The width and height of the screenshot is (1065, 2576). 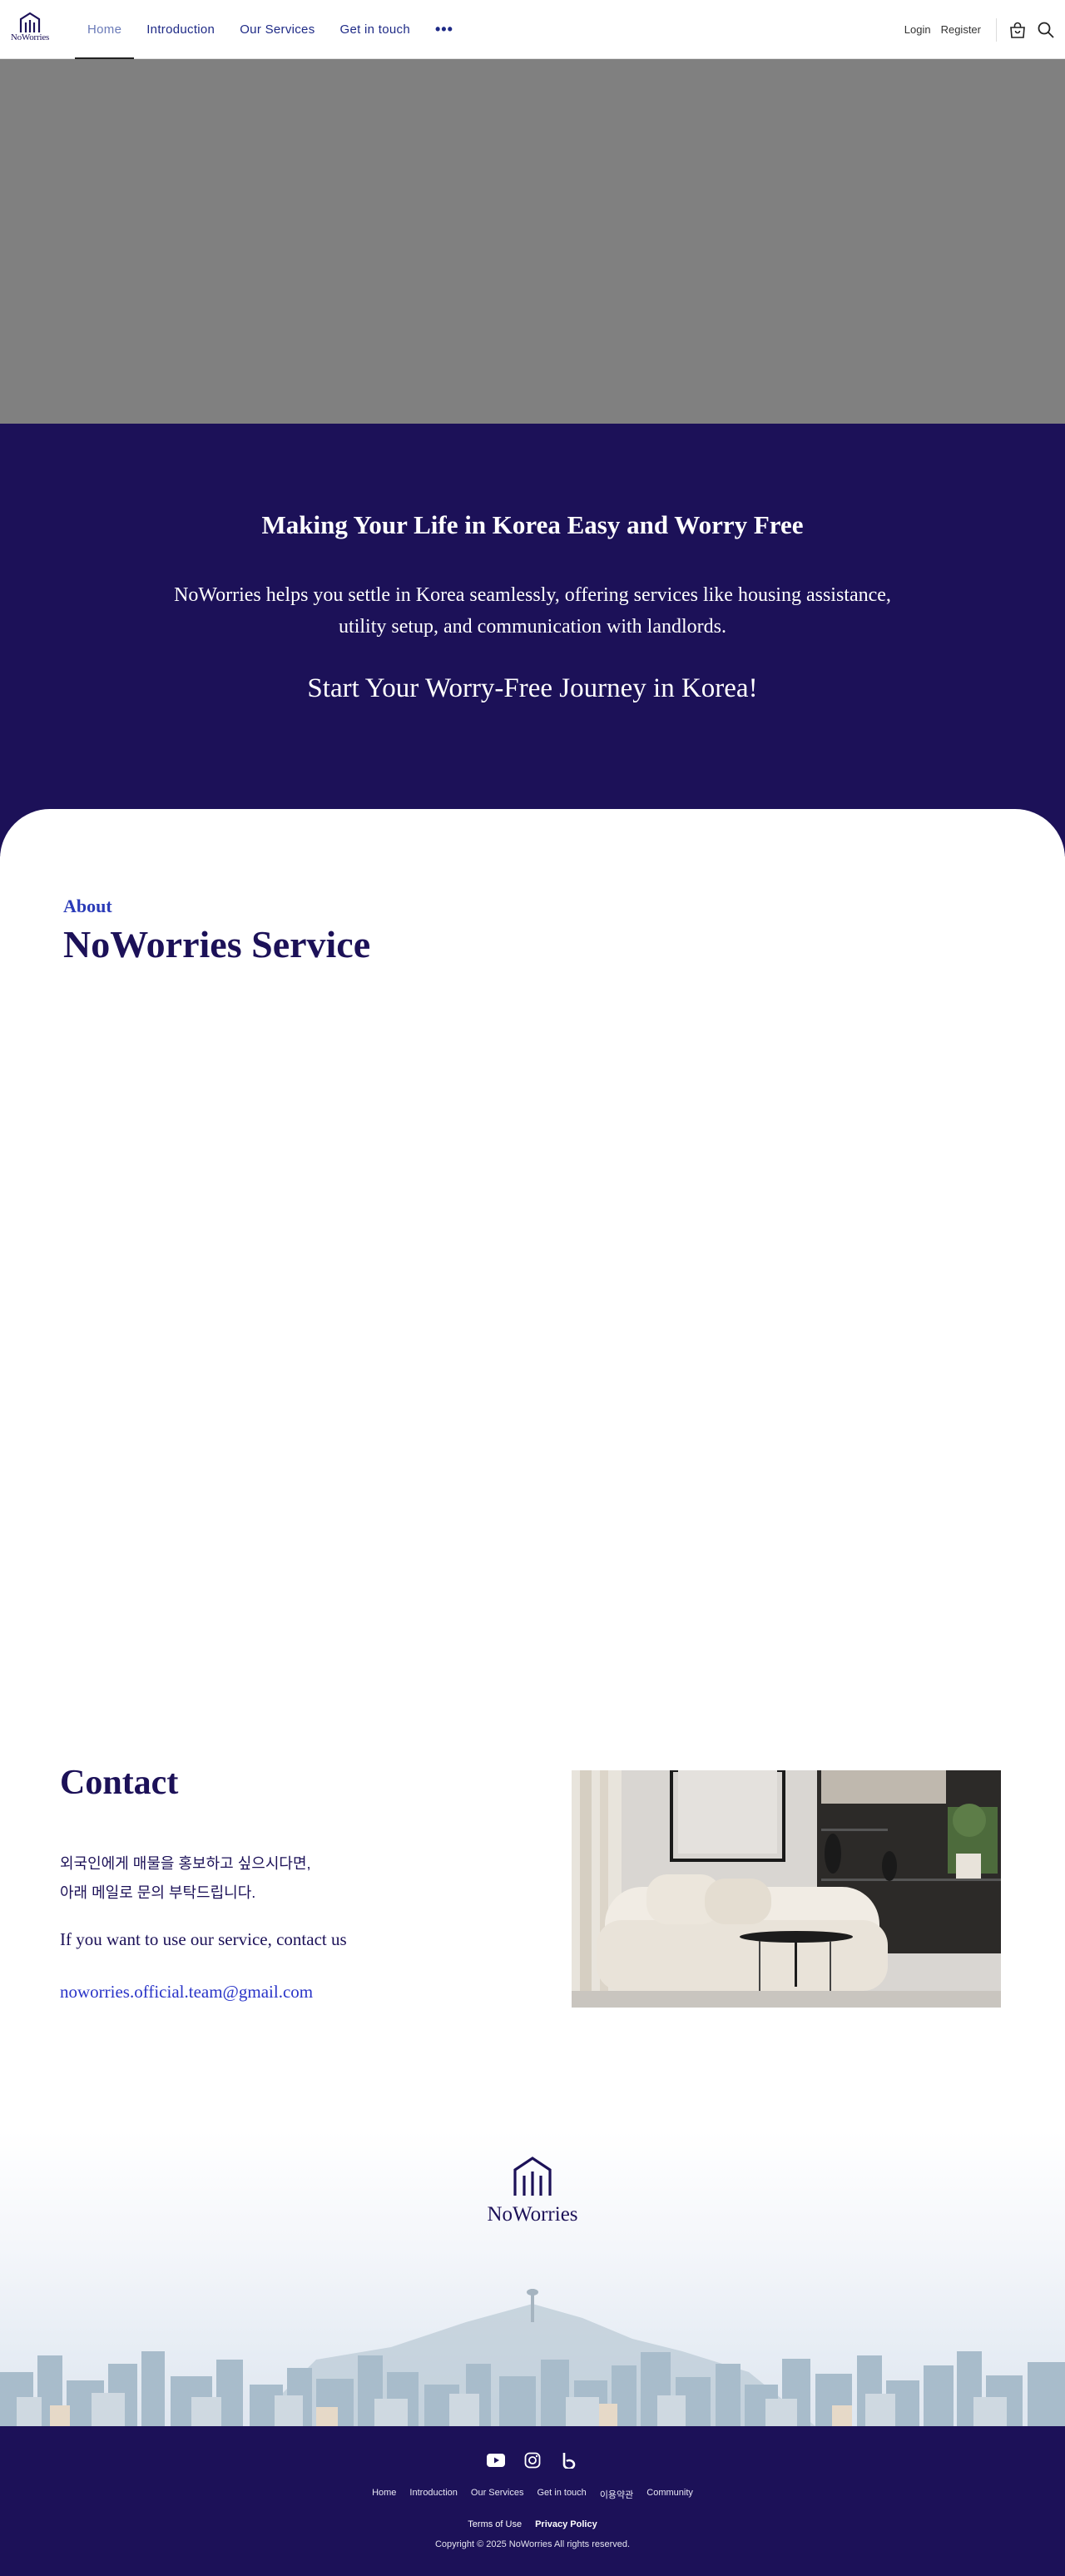 I want to click on contact-sofa-image, so click(x=786, y=1889).